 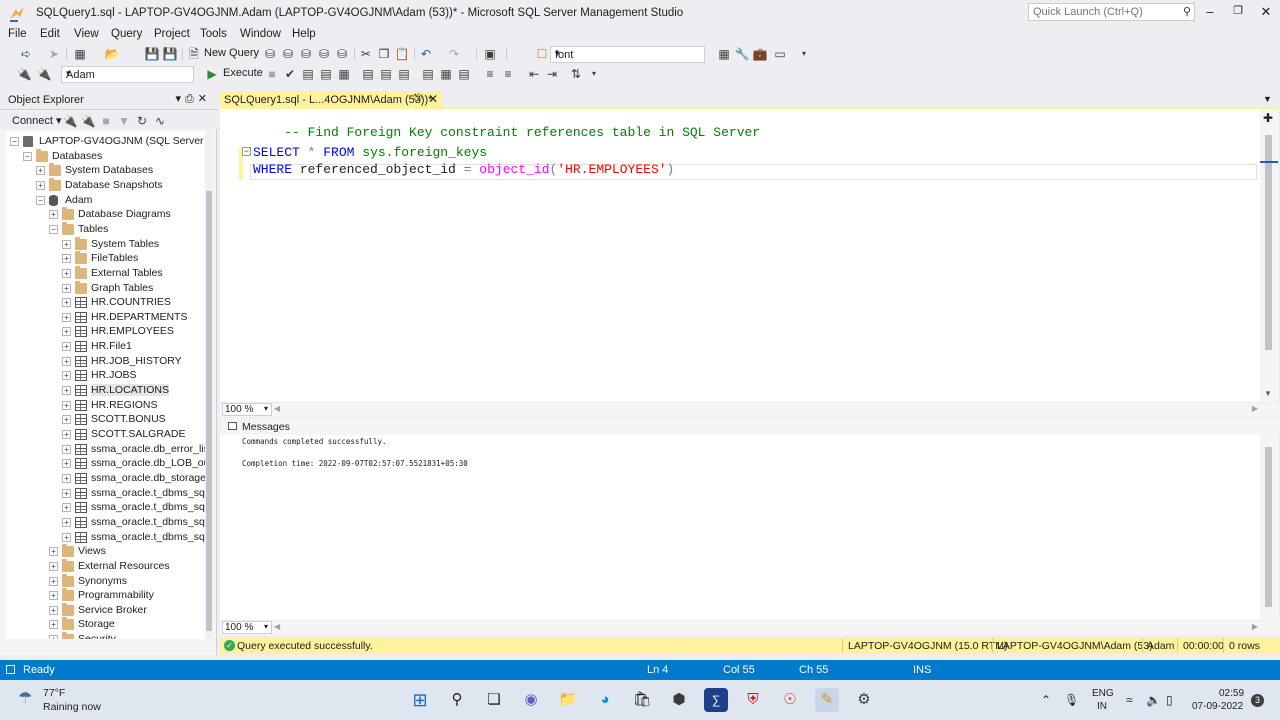 I want to click on editor-zoom-combo: 100 % ▾, so click(x=247, y=409).